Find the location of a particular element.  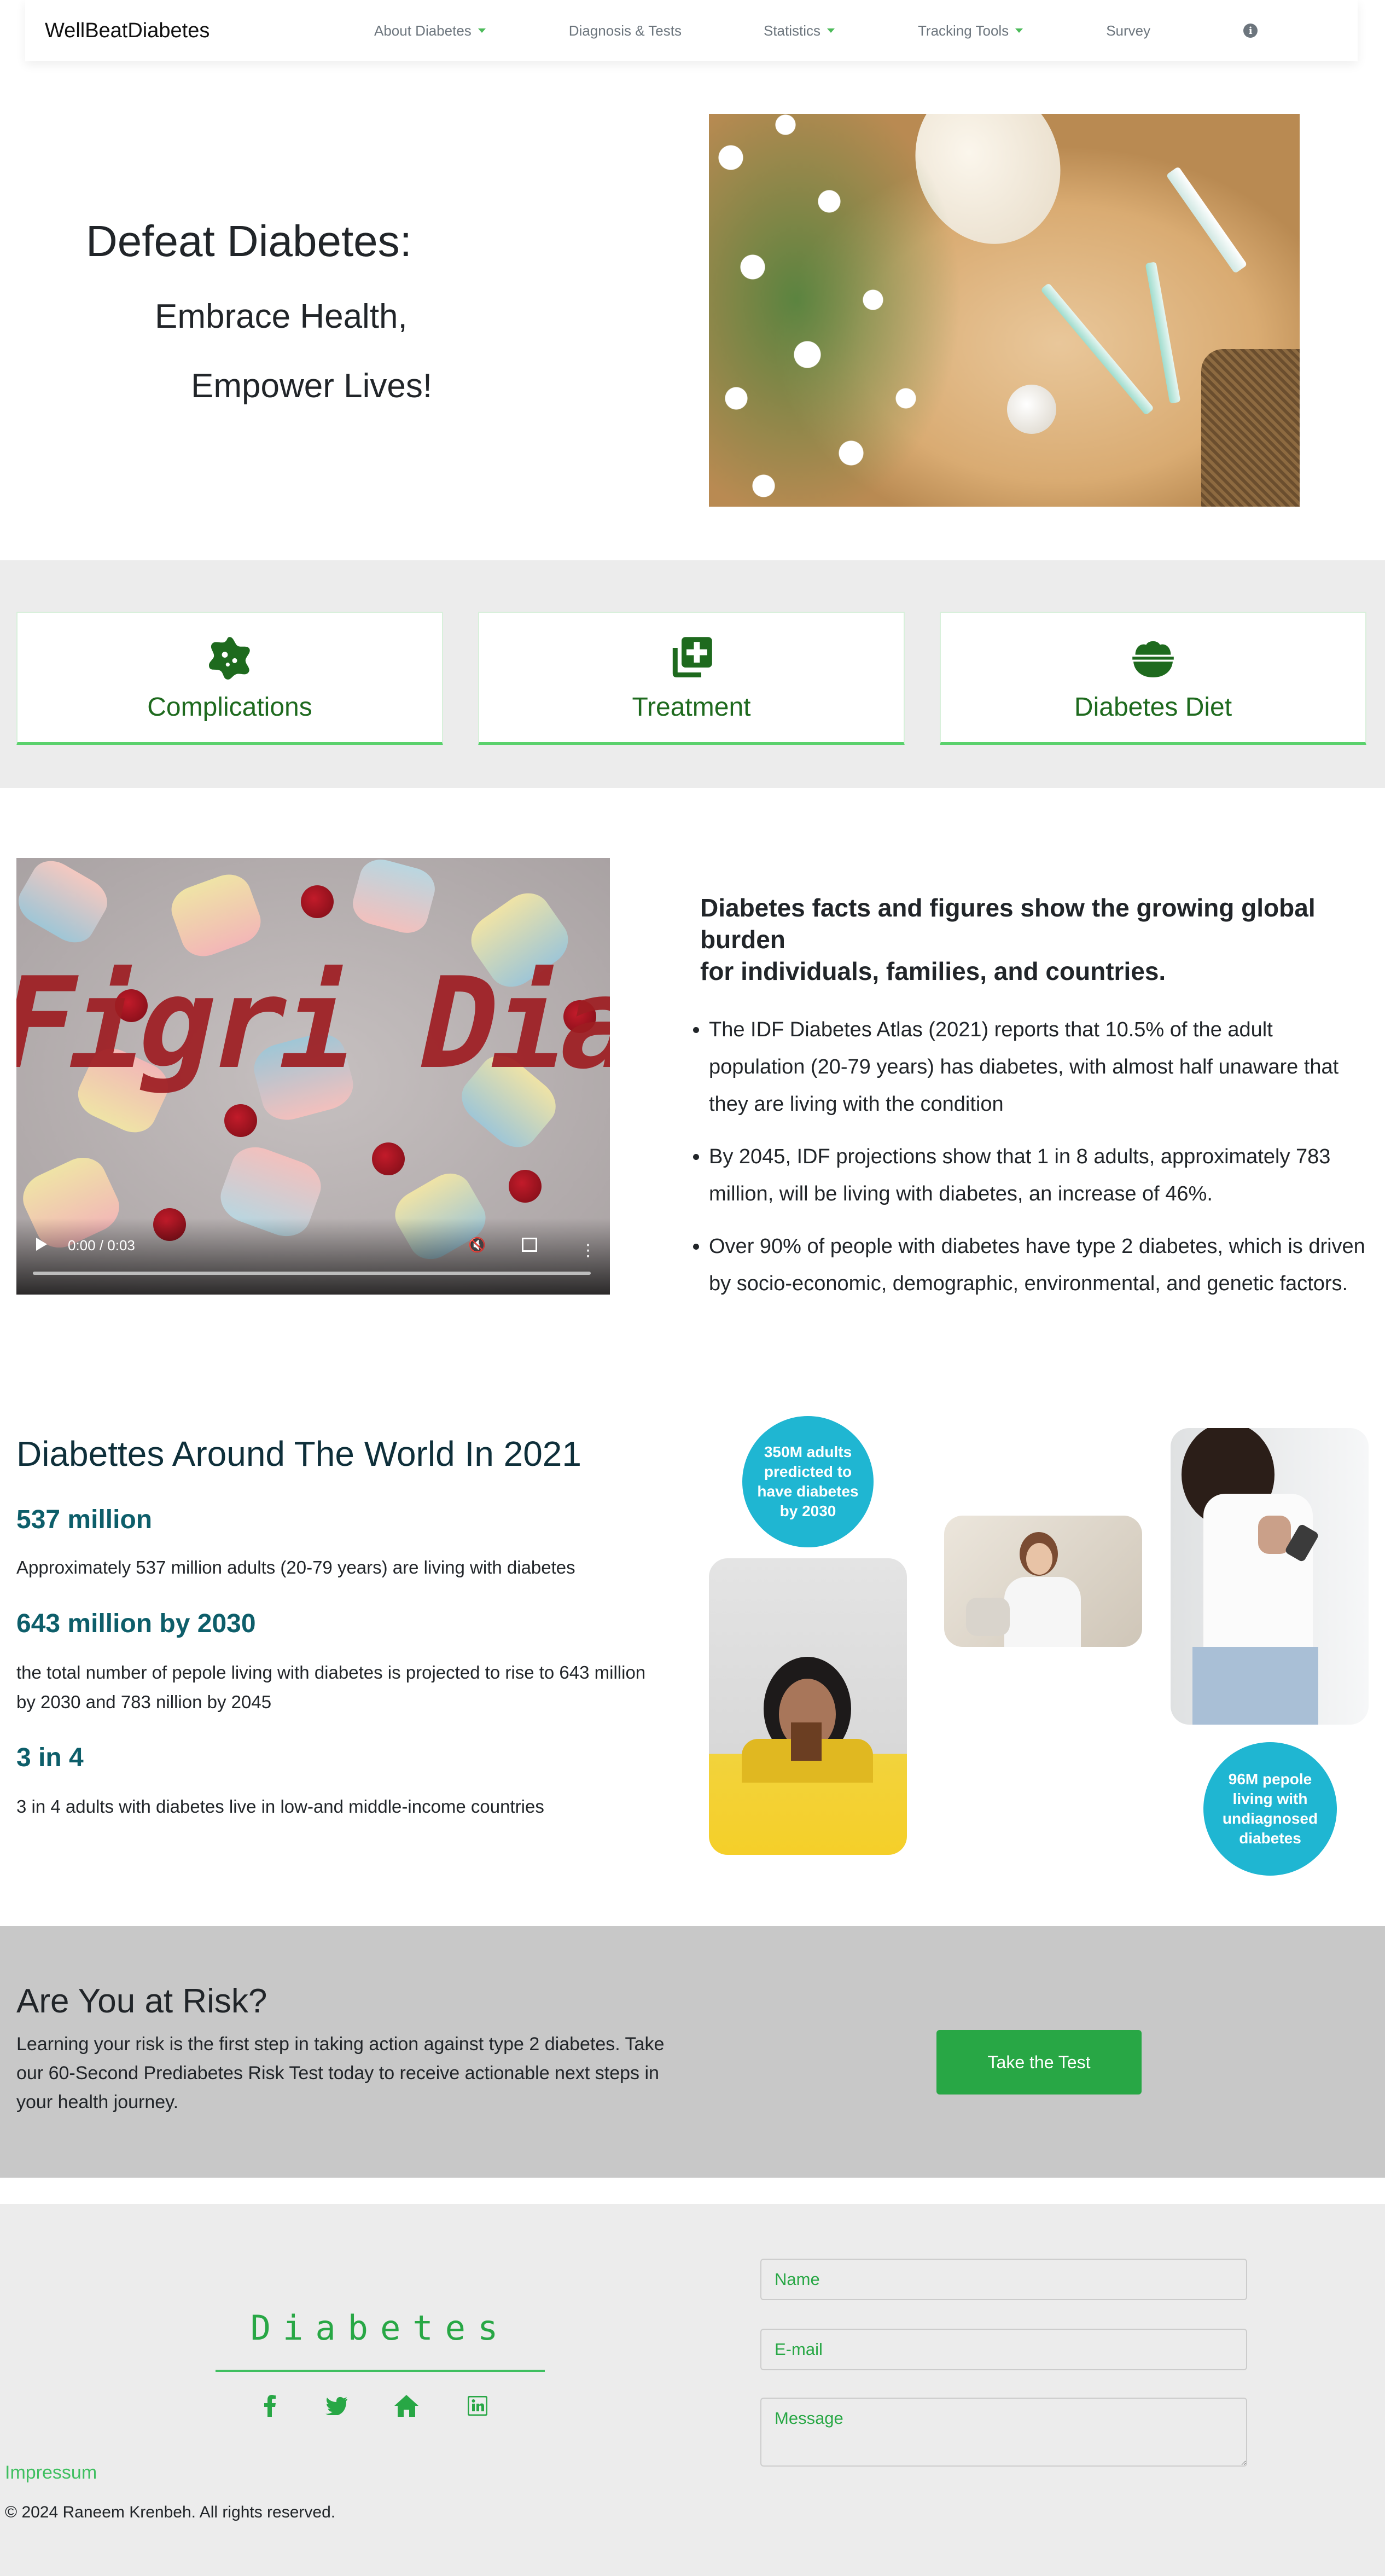

insulin-pen-shape is located at coordinates (1207, 220).